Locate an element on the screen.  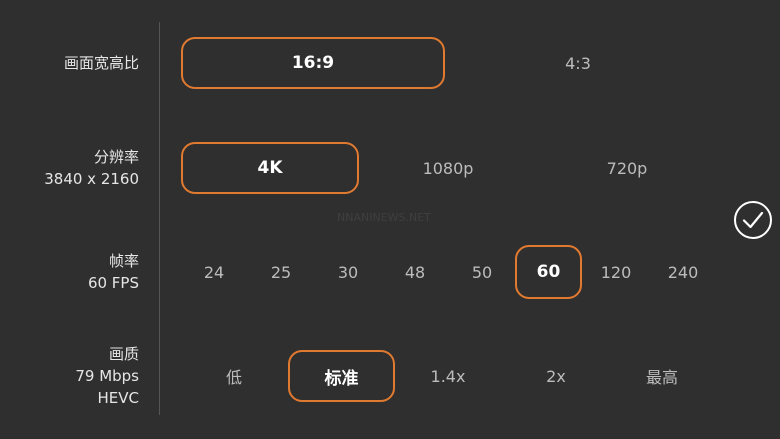
checkmark-circle-icon is located at coordinates (753, 220).